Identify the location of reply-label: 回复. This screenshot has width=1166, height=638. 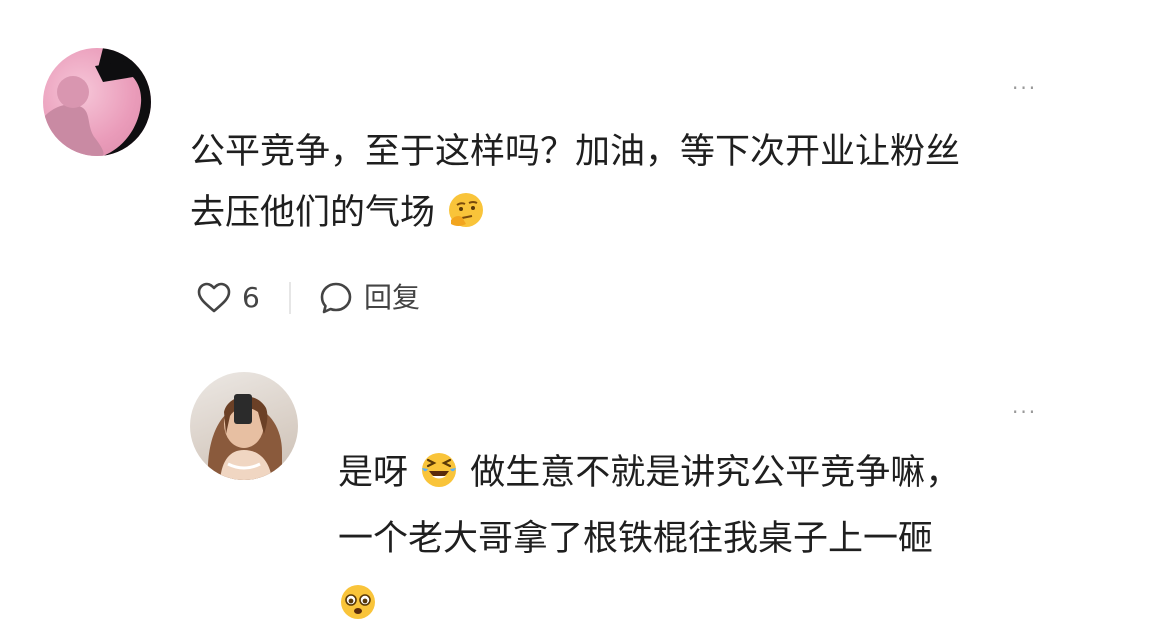
(392, 297).